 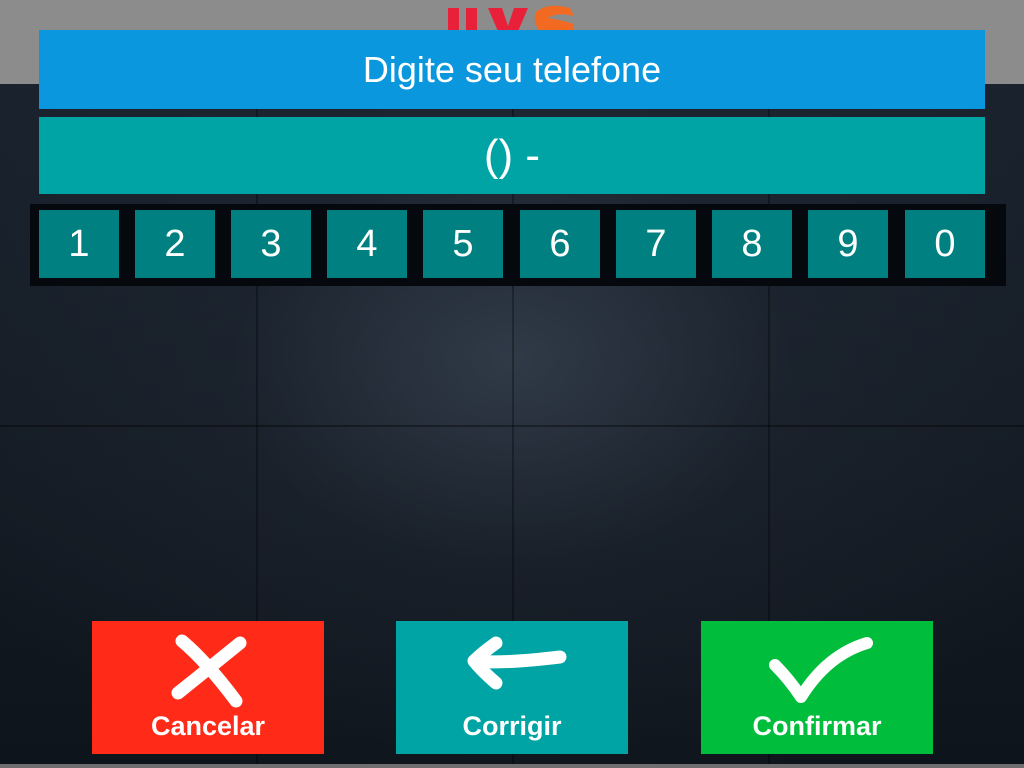 What do you see at coordinates (367, 244) in the screenshot?
I see `key-4: 4` at bounding box center [367, 244].